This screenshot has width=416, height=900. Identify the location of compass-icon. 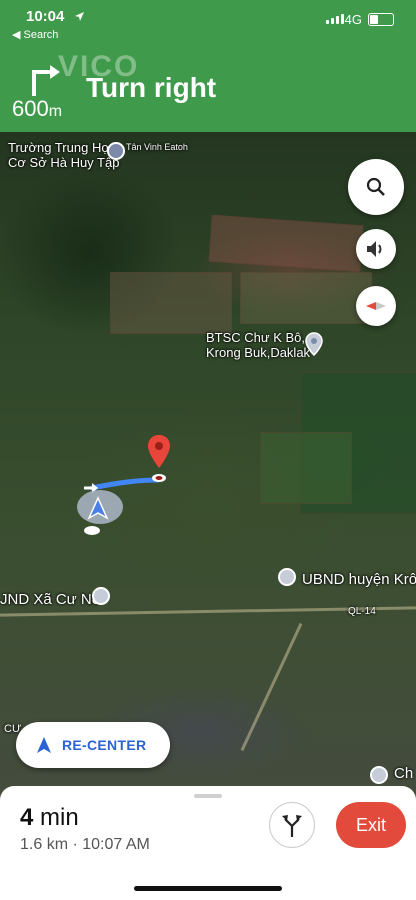
(376, 306).